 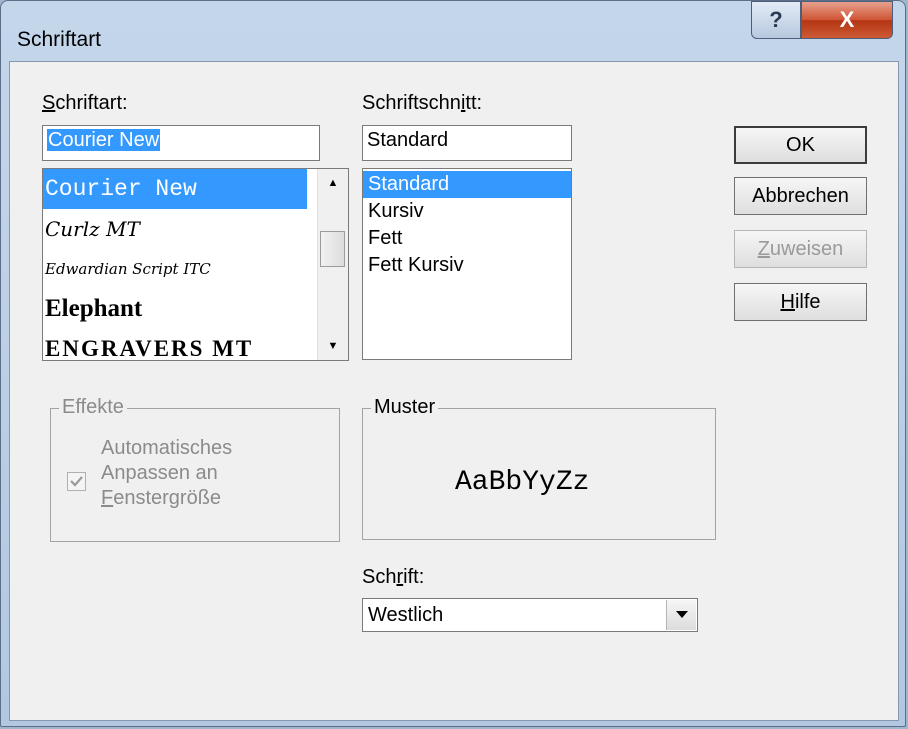 What do you see at coordinates (422, 103) in the screenshot?
I see `style-label: Schriftschnitt:` at bounding box center [422, 103].